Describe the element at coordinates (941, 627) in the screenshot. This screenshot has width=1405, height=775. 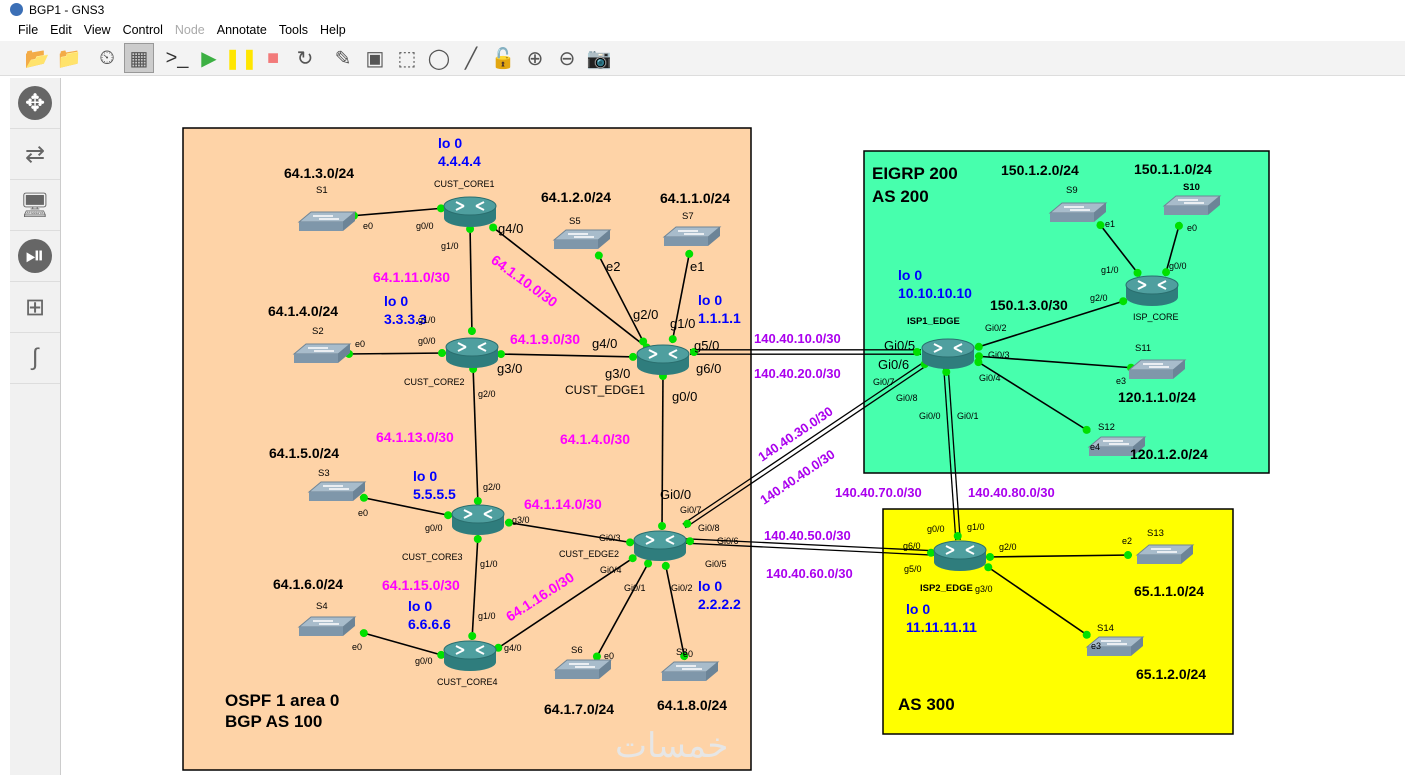
I see `loopback-address: 11.11.11.11` at that location.